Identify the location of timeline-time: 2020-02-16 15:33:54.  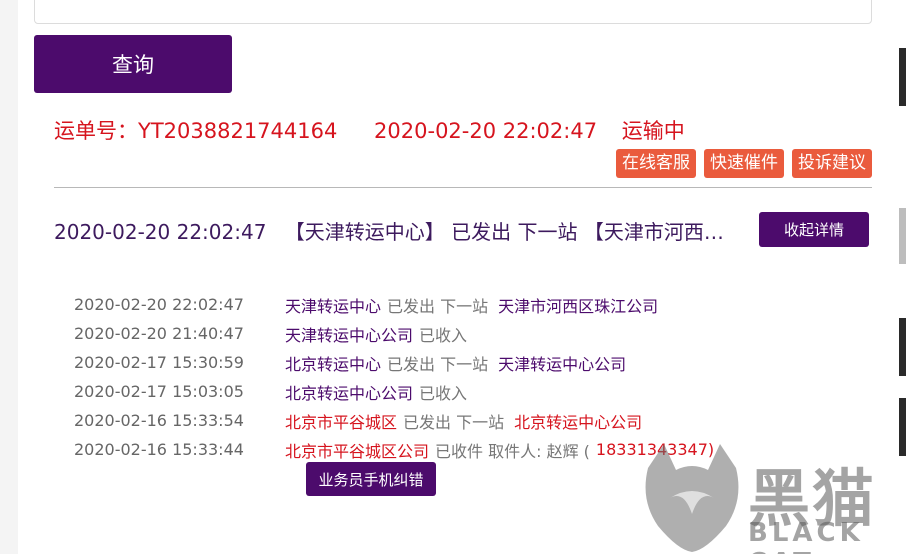
(159, 420).